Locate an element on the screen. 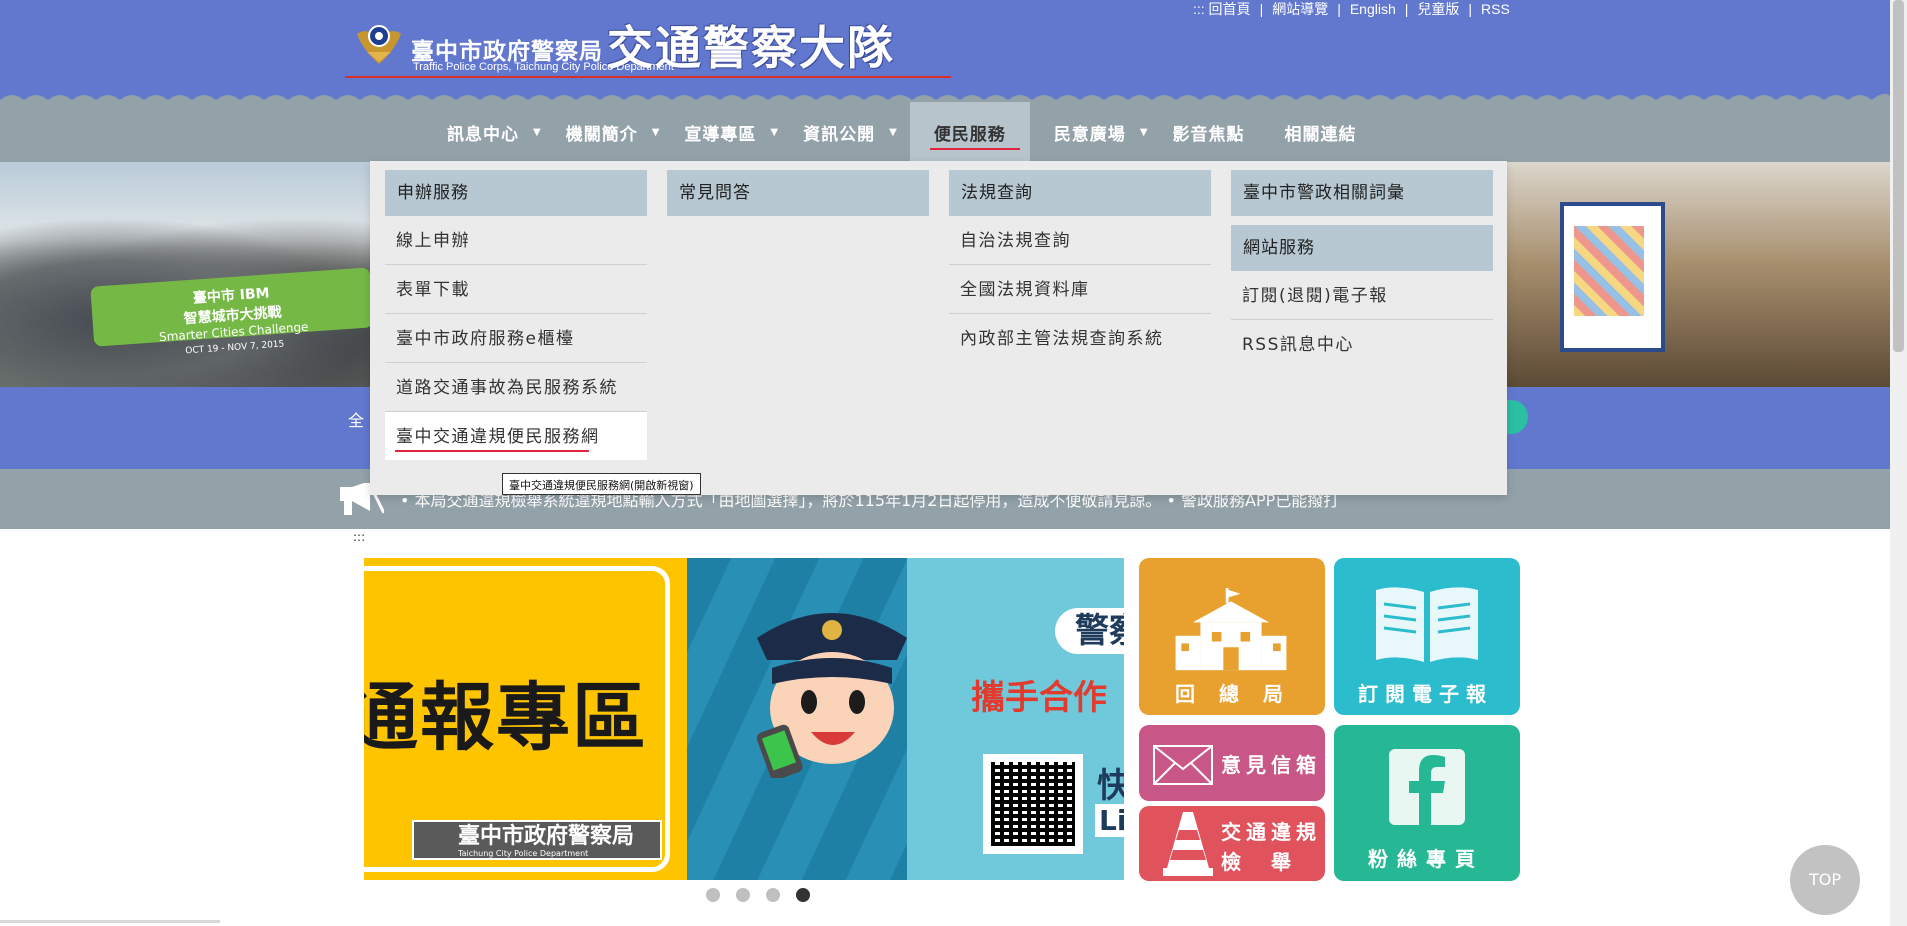  nav-item-public-forum: 民意廣場 ▼ is located at coordinates (1095, 132).